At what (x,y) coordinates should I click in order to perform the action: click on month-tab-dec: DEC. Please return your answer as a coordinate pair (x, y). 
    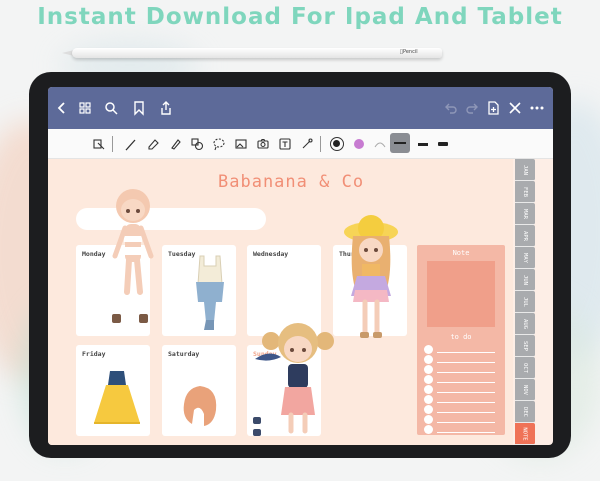
    Looking at the image, I should click on (525, 412).